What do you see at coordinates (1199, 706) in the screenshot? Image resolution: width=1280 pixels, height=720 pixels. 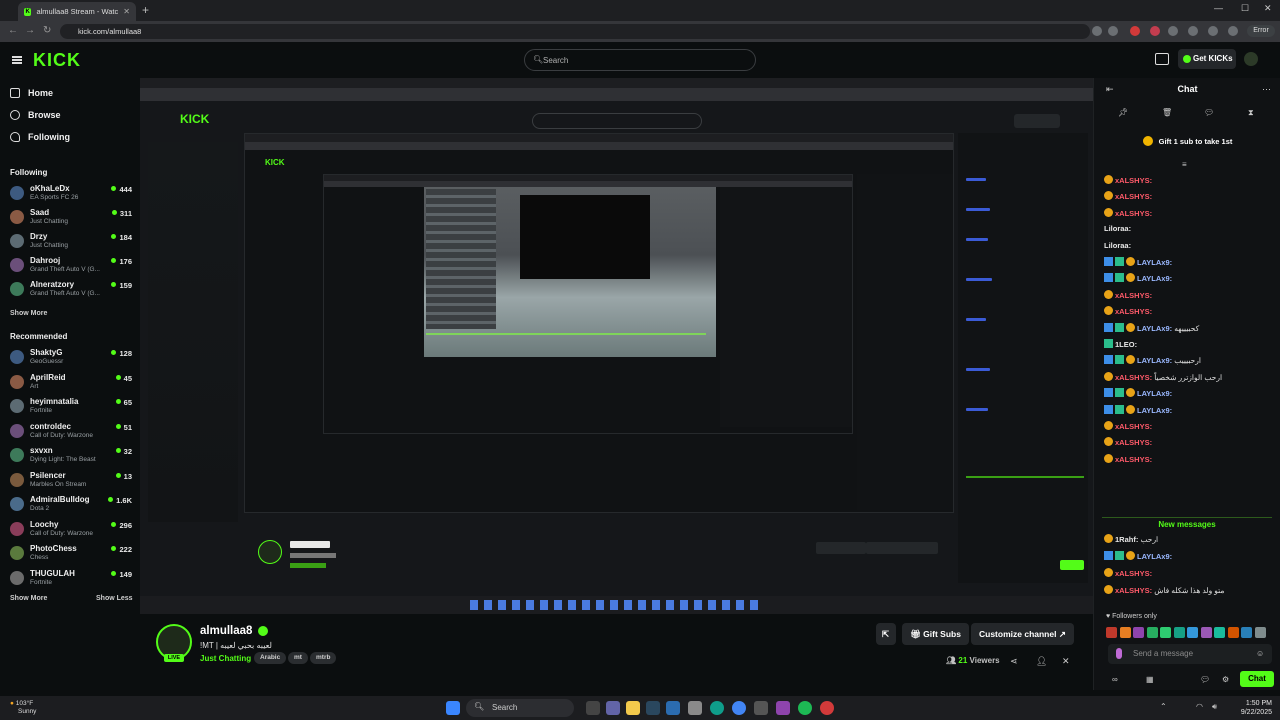 I see `network-icon: ◠` at bounding box center [1199, 706].